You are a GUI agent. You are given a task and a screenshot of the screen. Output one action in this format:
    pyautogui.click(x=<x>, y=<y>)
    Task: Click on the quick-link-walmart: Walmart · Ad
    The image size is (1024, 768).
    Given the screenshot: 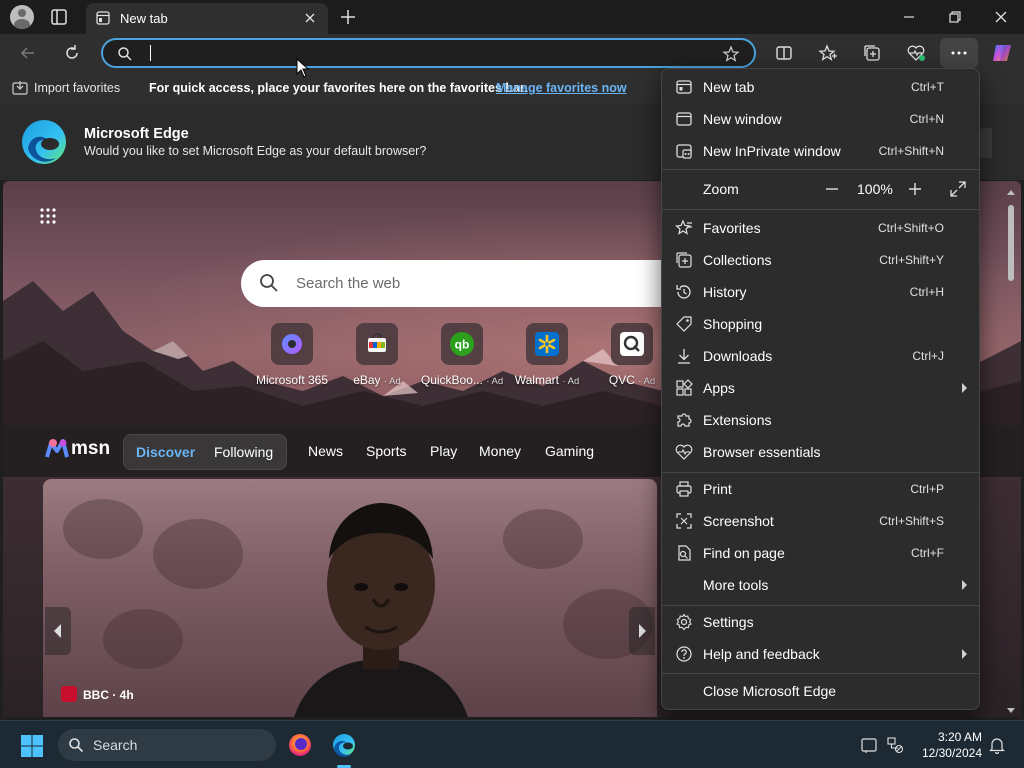 What is the action you would take?
    pyautogui.click(x=547, y=355)
    